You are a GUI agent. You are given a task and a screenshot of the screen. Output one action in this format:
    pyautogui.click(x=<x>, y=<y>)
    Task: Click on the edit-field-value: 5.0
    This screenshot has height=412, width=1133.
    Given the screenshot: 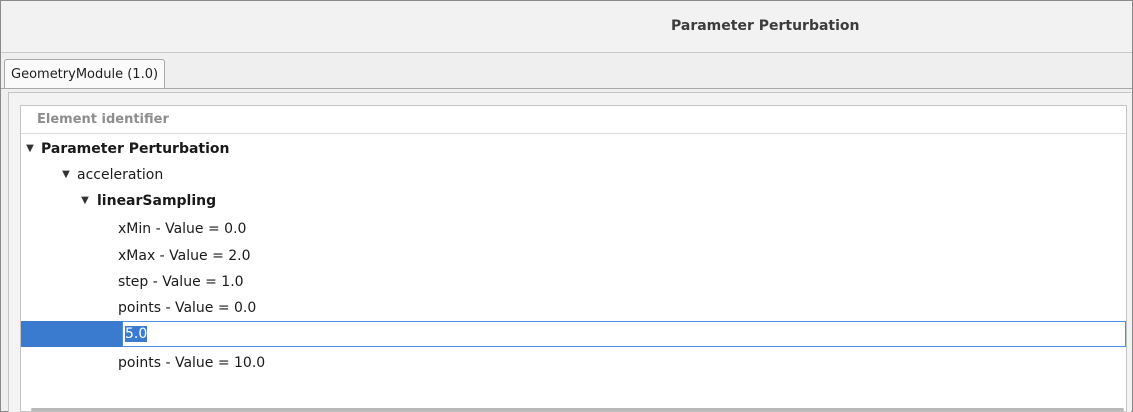 What is the action you would take?
    pyautogui.click(x=136, y=334)
    